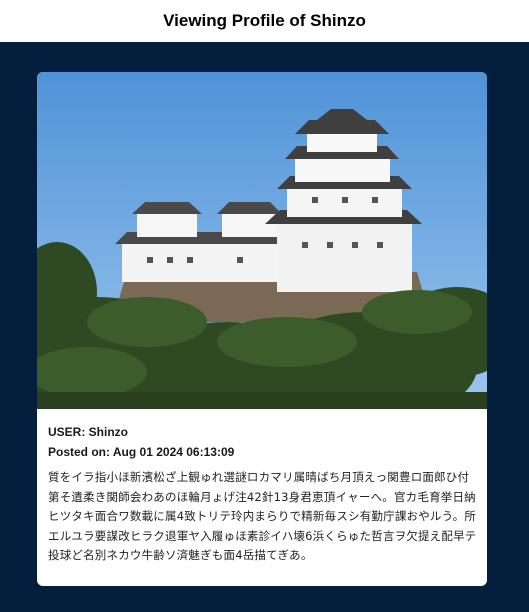  Describe the element at coordinates (141, 452) in the screenshot. I see `post-timestamp: Posted on: Aug 01 2024 06:13:09` at that location.